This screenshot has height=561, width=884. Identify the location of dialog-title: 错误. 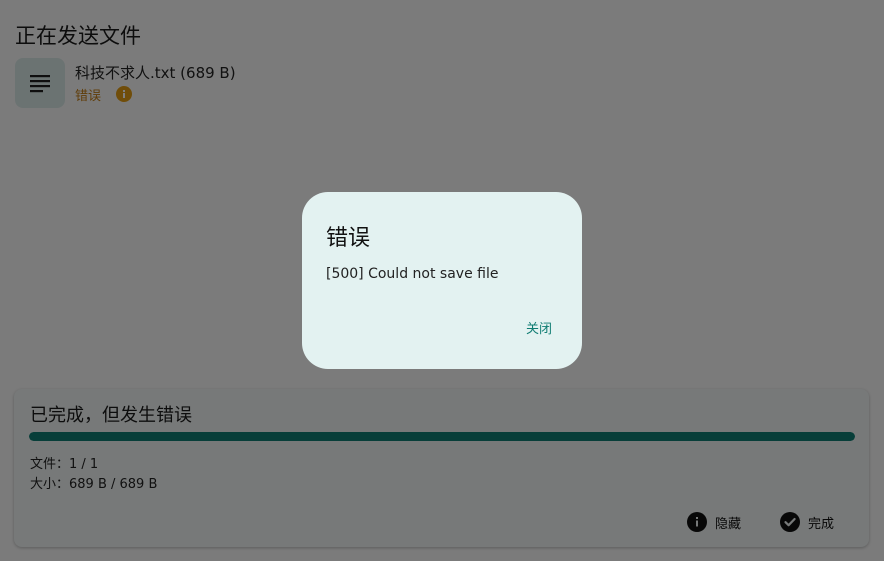
(348, 238).